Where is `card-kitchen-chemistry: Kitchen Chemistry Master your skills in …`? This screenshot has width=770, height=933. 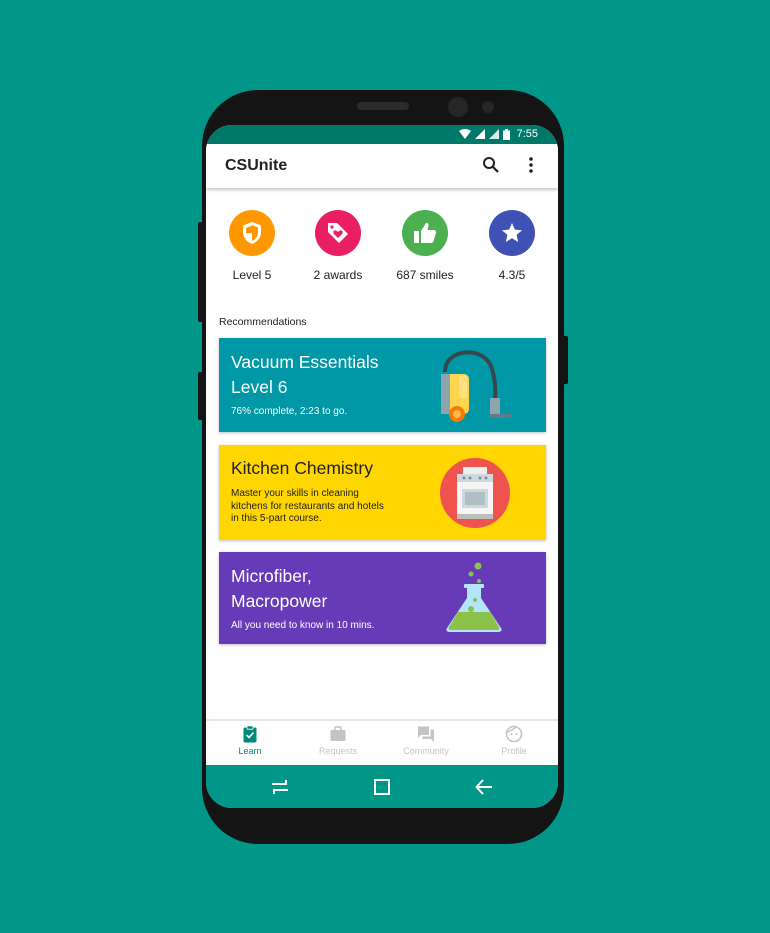 card-kitchen-chemistry: Kitchen Chemistry Master your skills in … is located at coordinates (382, 492).